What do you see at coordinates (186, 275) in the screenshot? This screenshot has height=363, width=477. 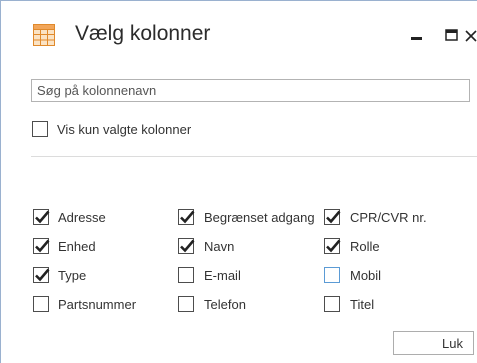 I see `checkbox-email` at bounding box center [186, 275].